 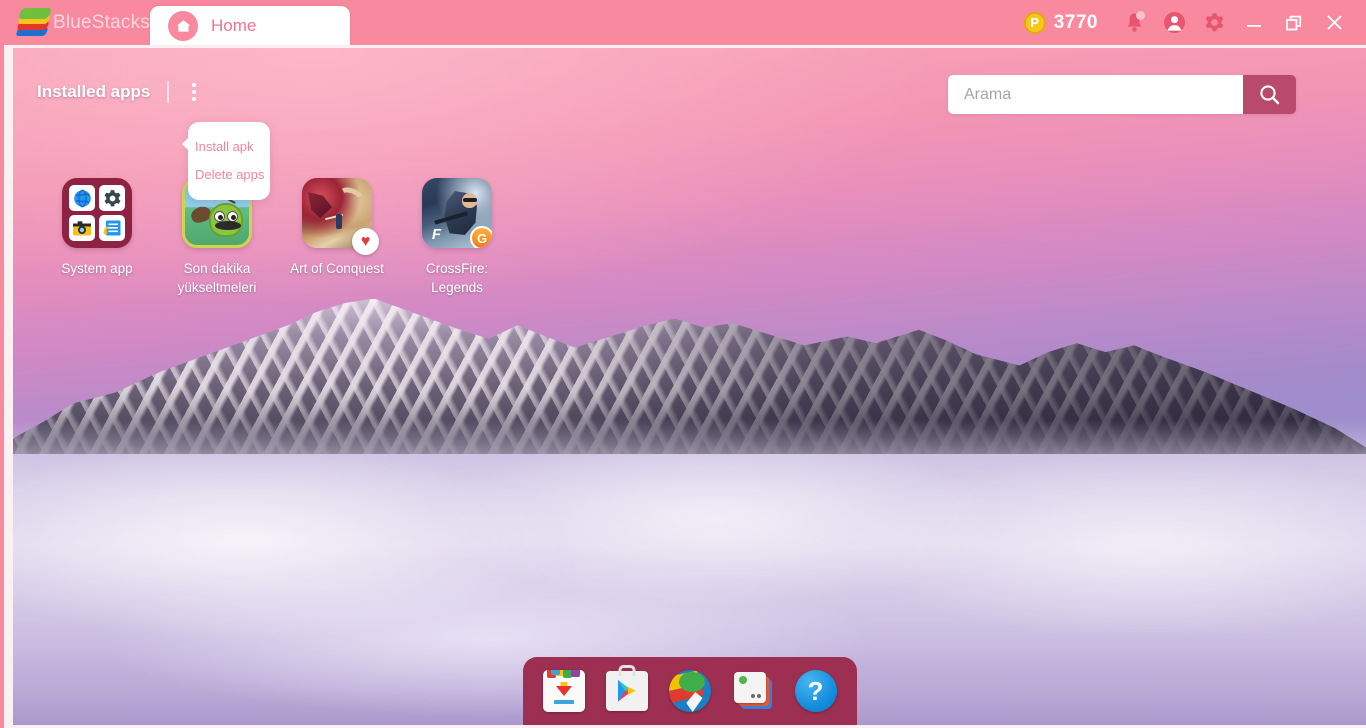 I want to click on installed-apps-menu: Install apk Delete apps, so click(x=226, y=161).